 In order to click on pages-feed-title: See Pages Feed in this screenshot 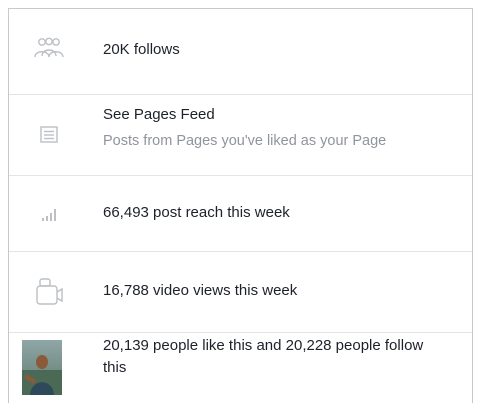, I will do `click(281, 115)`.